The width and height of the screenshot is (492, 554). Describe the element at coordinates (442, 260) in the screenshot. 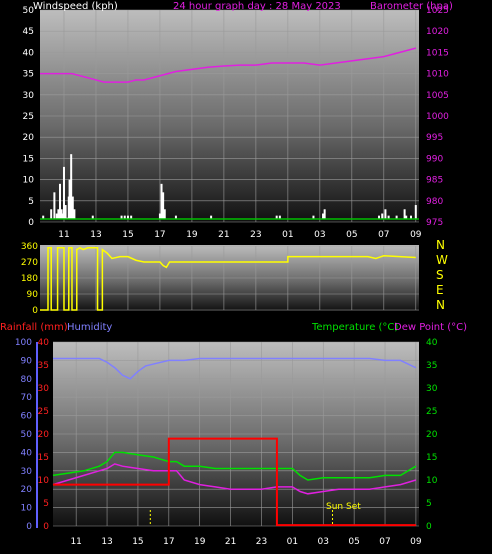

I see `compass-label: W` at that location.